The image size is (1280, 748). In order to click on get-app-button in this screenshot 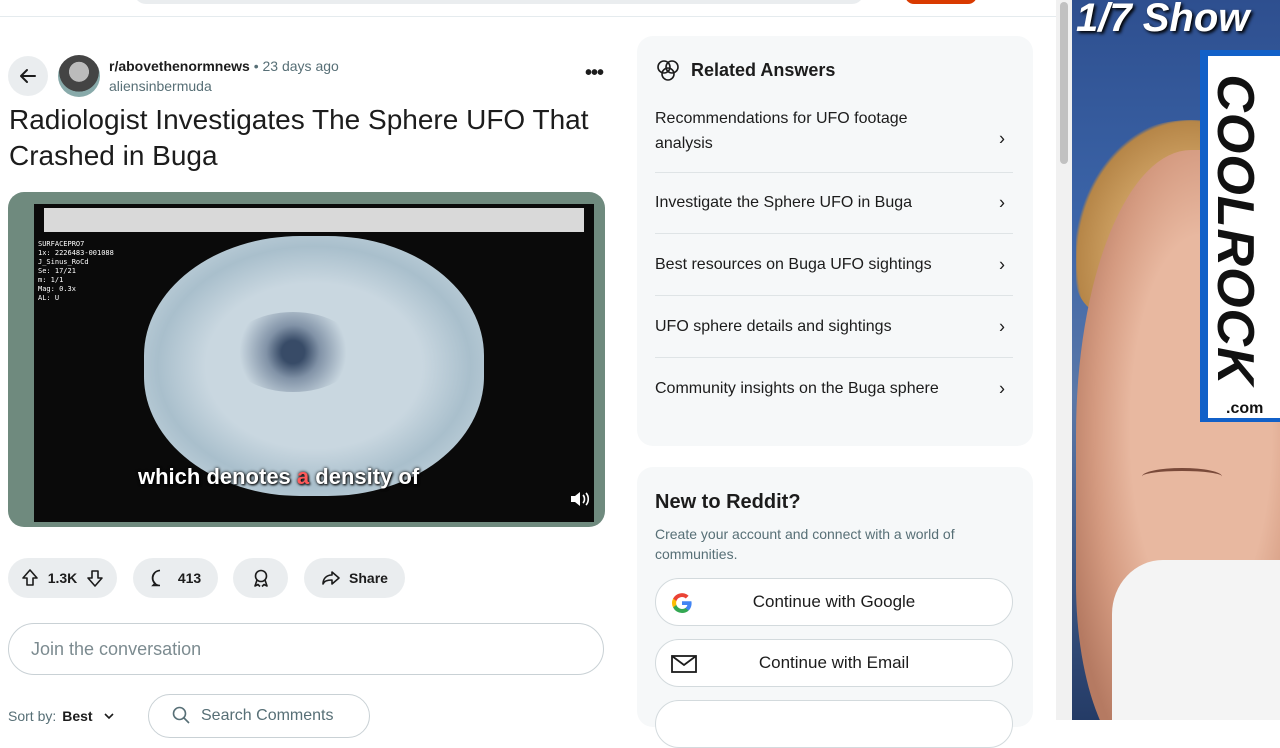, I will do `click(941, 2)`.